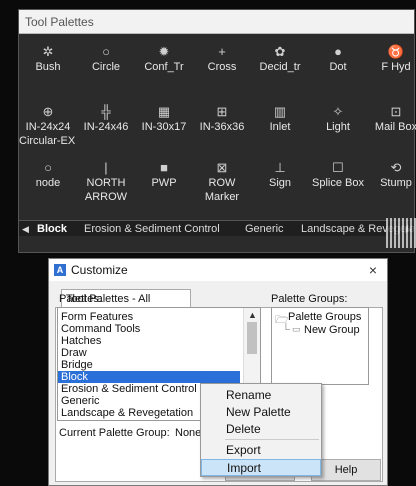 The height and width of the screenshot is (486, 416). I want to click on menu-item-import: Import, so click(261, 467).